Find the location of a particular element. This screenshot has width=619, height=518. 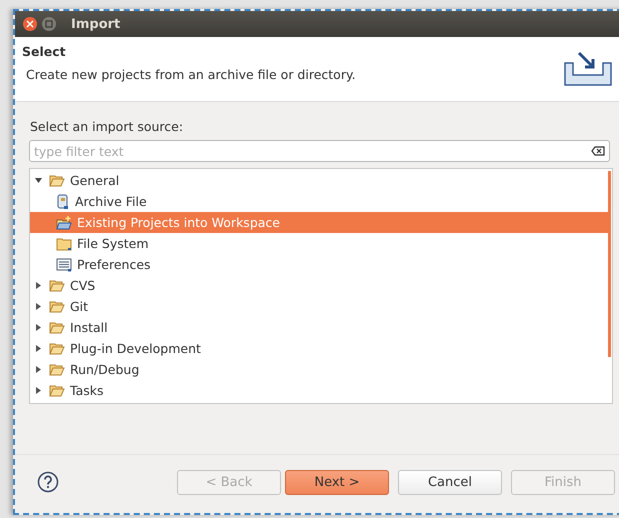

clear-icon is located at coordinates (598, 151).